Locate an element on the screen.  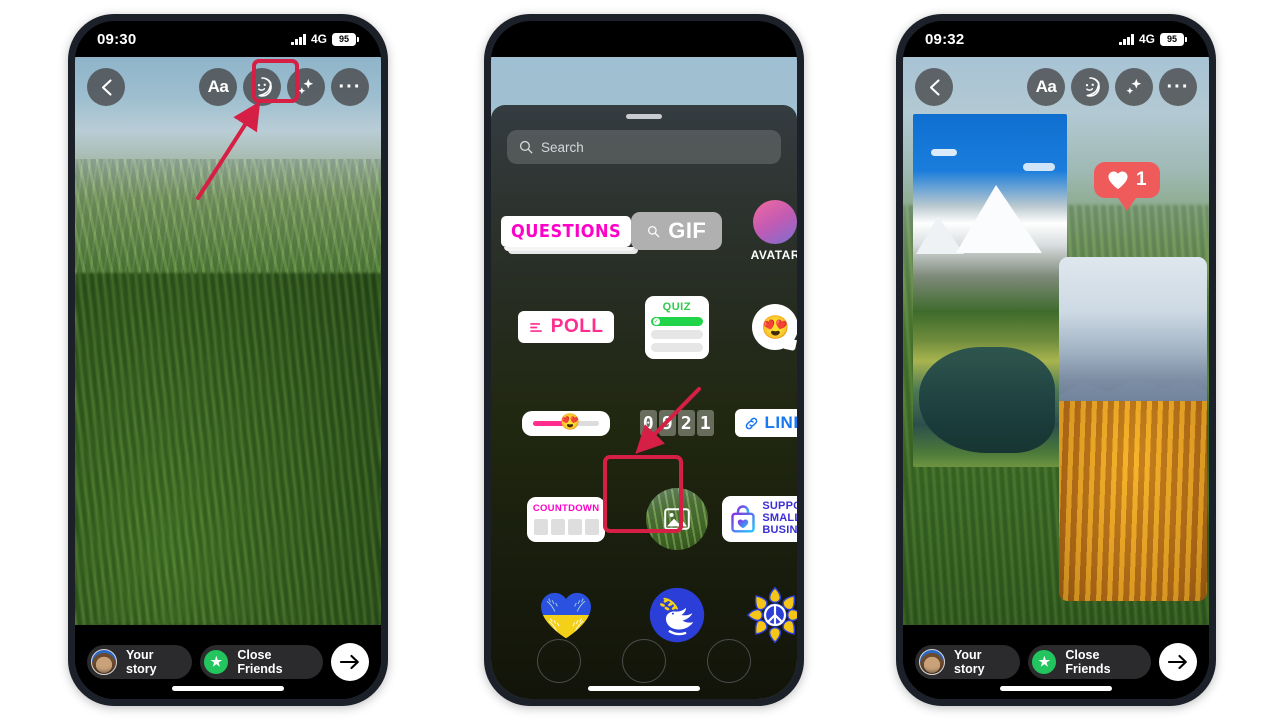
sticker-support-small-business: SUPPORT SMALL BUSINESS is located at coordinates (759, 519).